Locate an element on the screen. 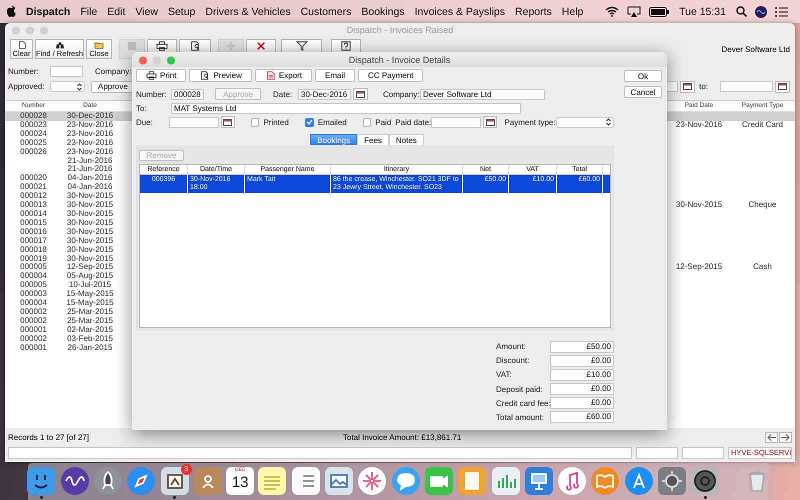 The width and height of the screenshot is (800, 500). approved-select is located at coordinates (67, 86).